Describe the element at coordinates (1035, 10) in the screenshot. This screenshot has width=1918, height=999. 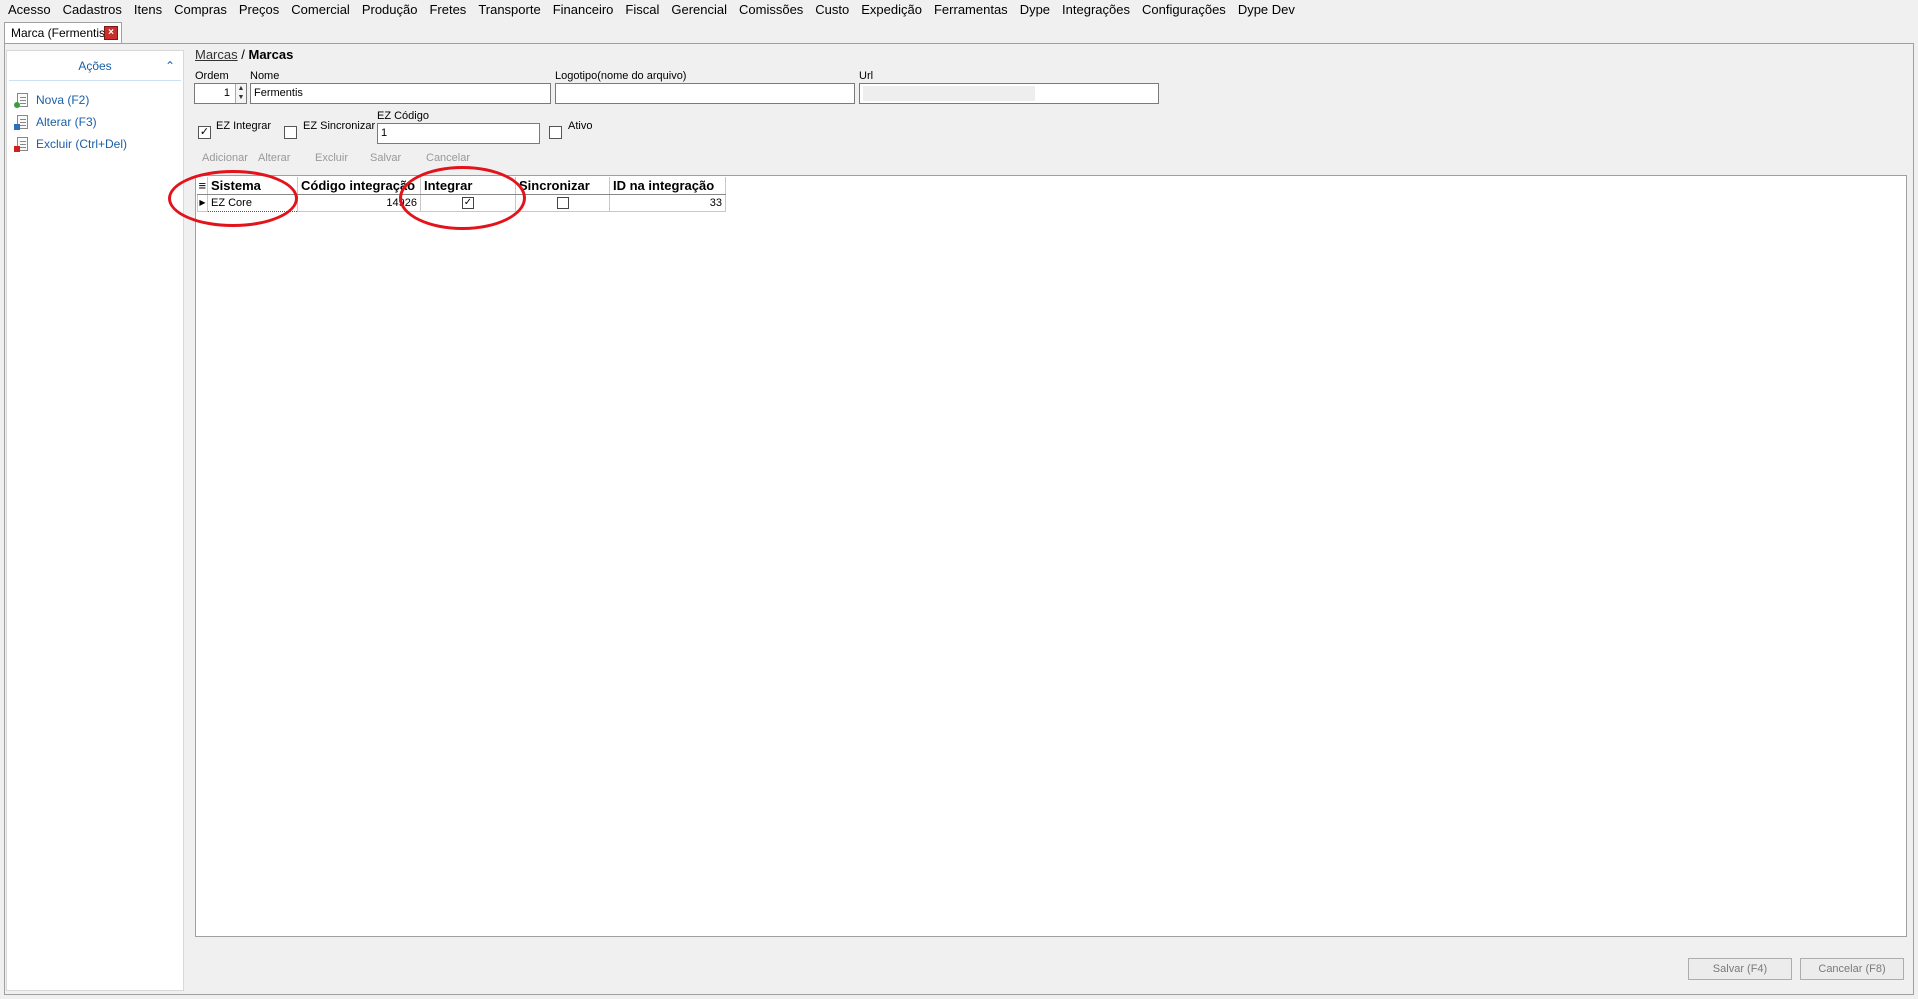
I see `menu-item-dype: Dype` at that location.